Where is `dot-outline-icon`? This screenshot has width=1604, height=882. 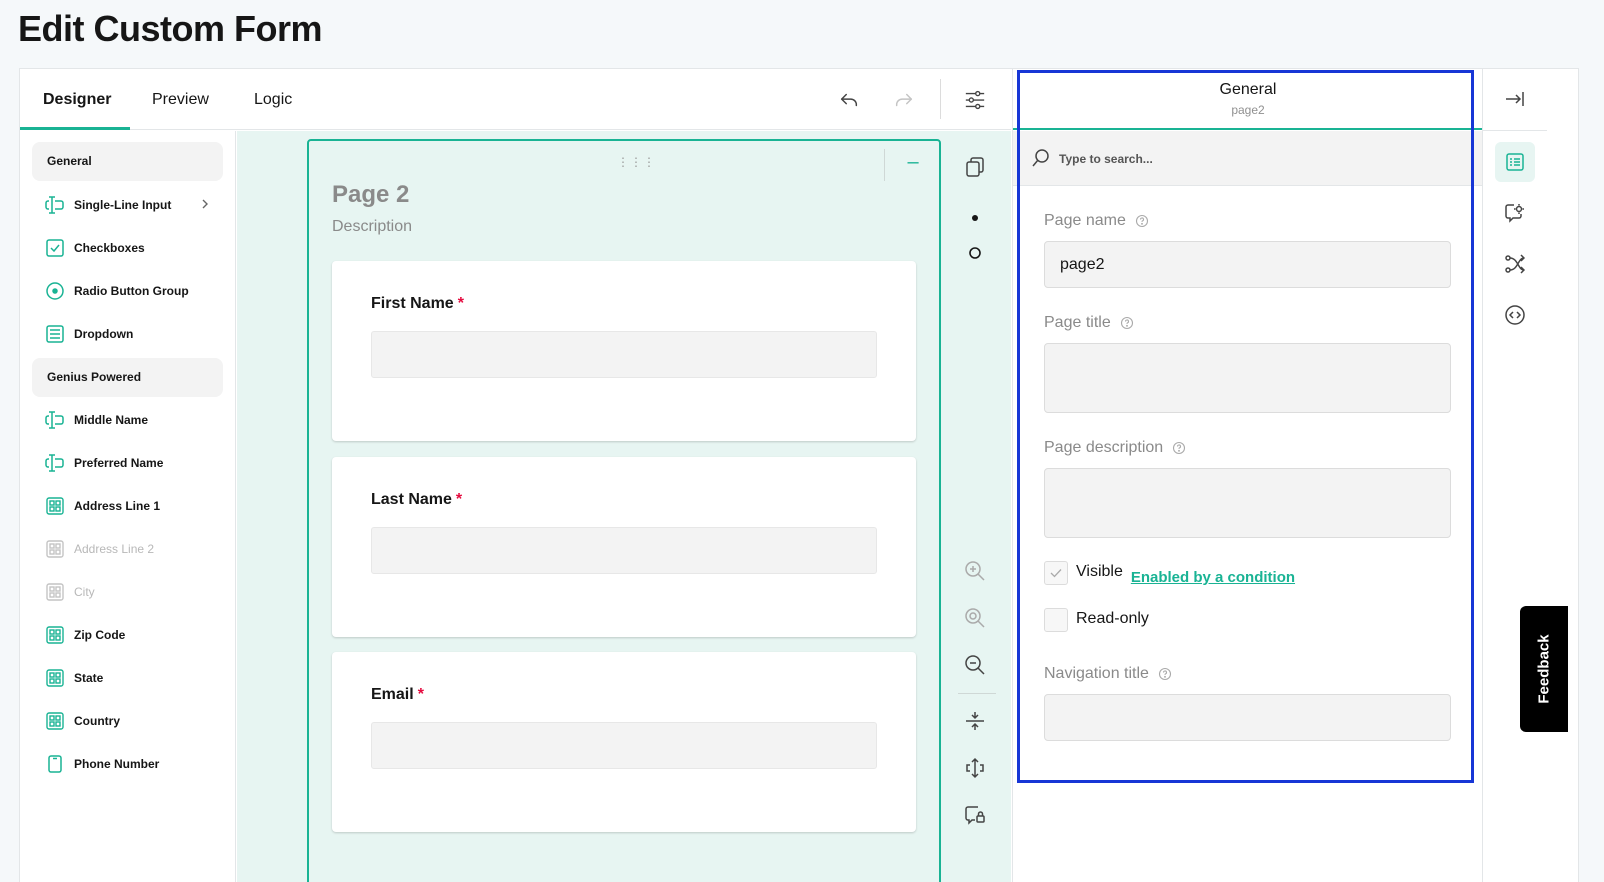 dot-outline-icon is located at coordinates (975, 253).